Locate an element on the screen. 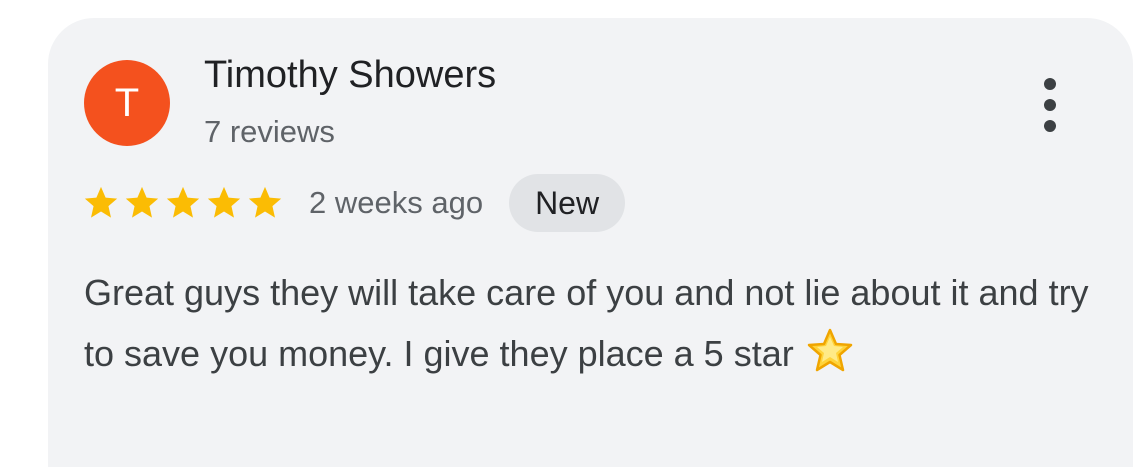  star-rating is located at coordinates (184, 203).